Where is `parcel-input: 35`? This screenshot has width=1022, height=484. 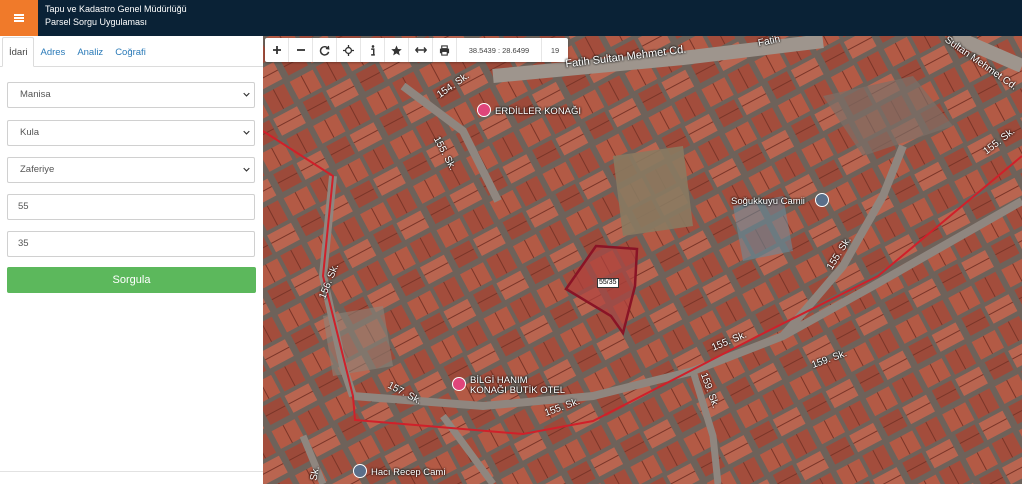
parcel-input: 35 is located at coordinates (131, 244).